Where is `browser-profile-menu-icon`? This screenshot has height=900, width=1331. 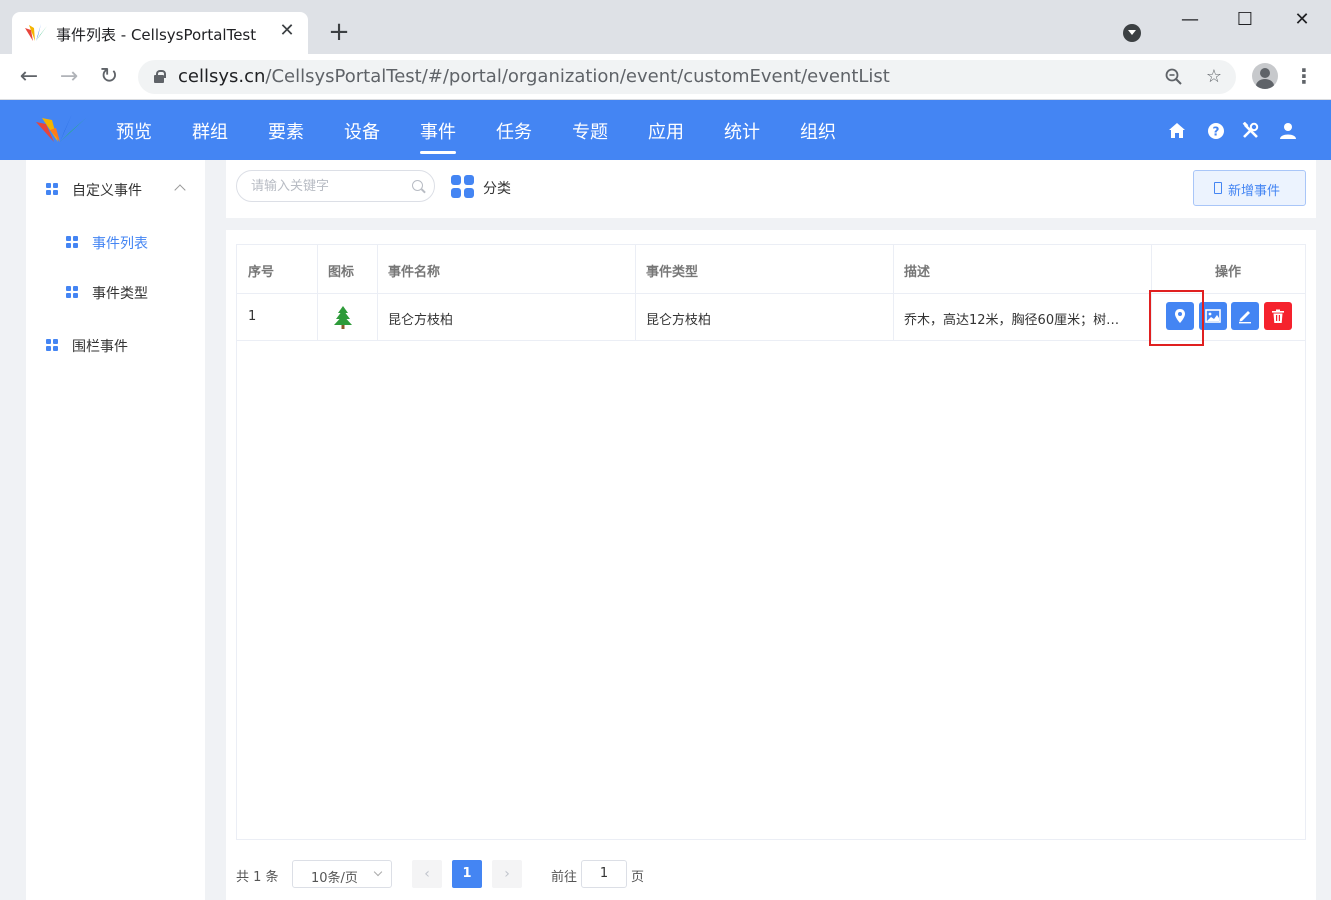
browser-profile-menu-icon is located at coordinates (1132, 33).